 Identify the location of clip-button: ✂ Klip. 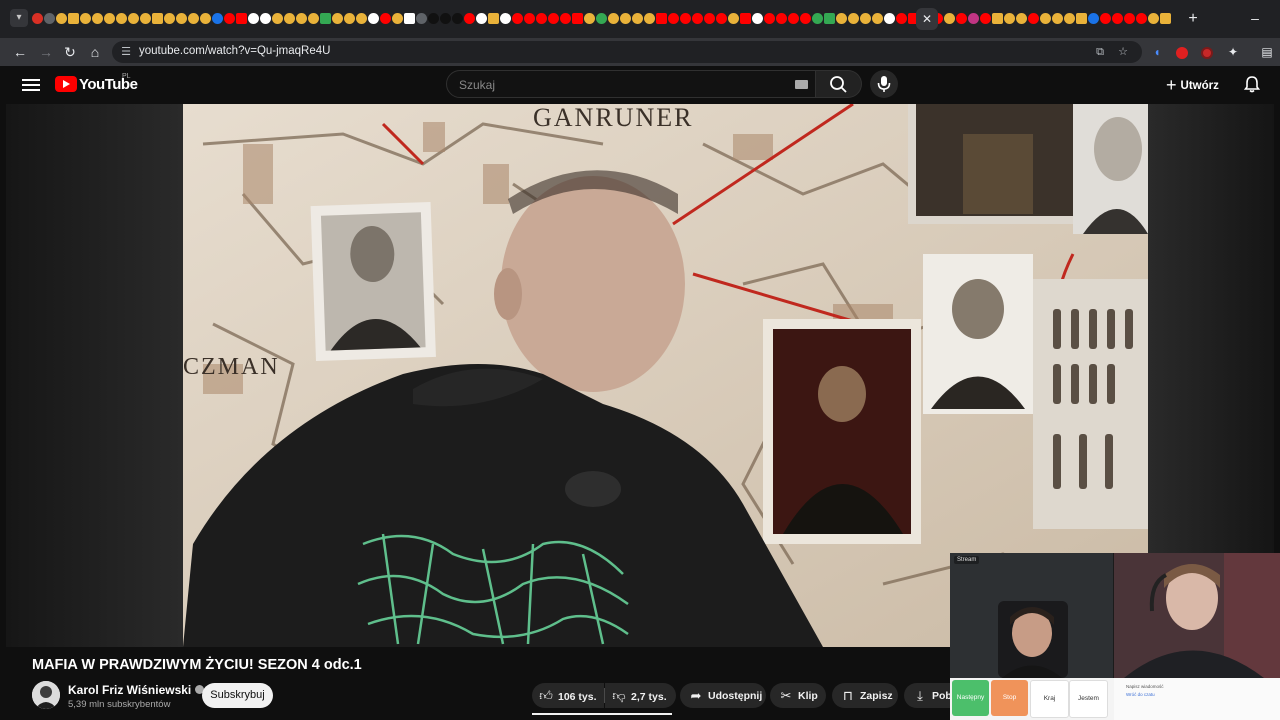
(798, 695).